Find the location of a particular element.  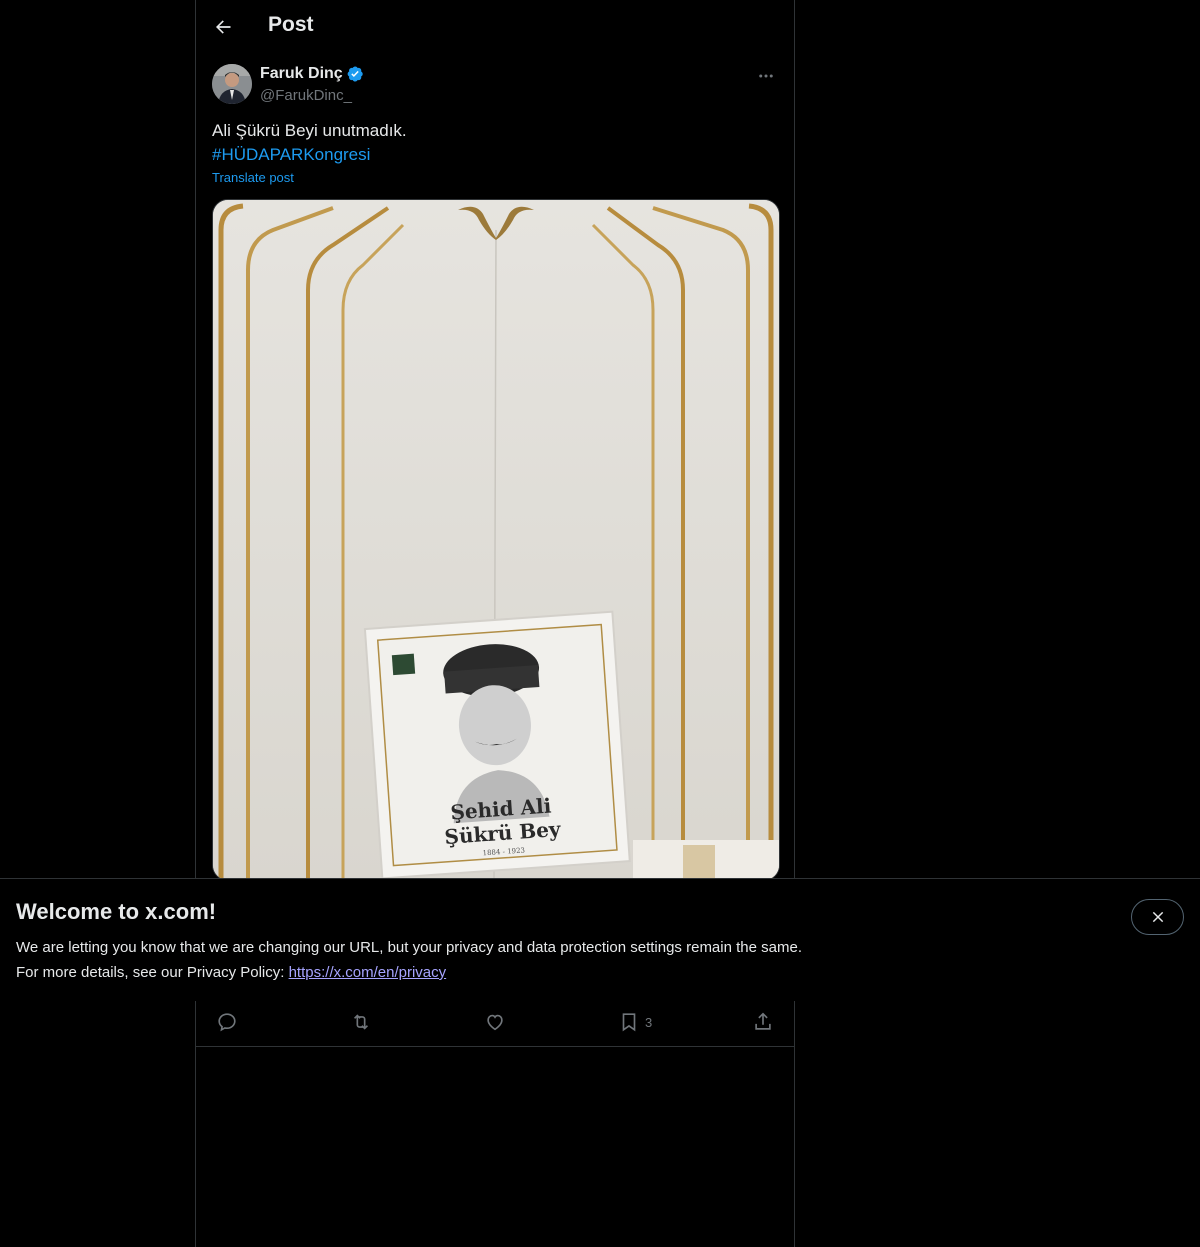

post-text-line: Ali Şükrü Beyi unutmadık. is located at coordinates (309, 130).